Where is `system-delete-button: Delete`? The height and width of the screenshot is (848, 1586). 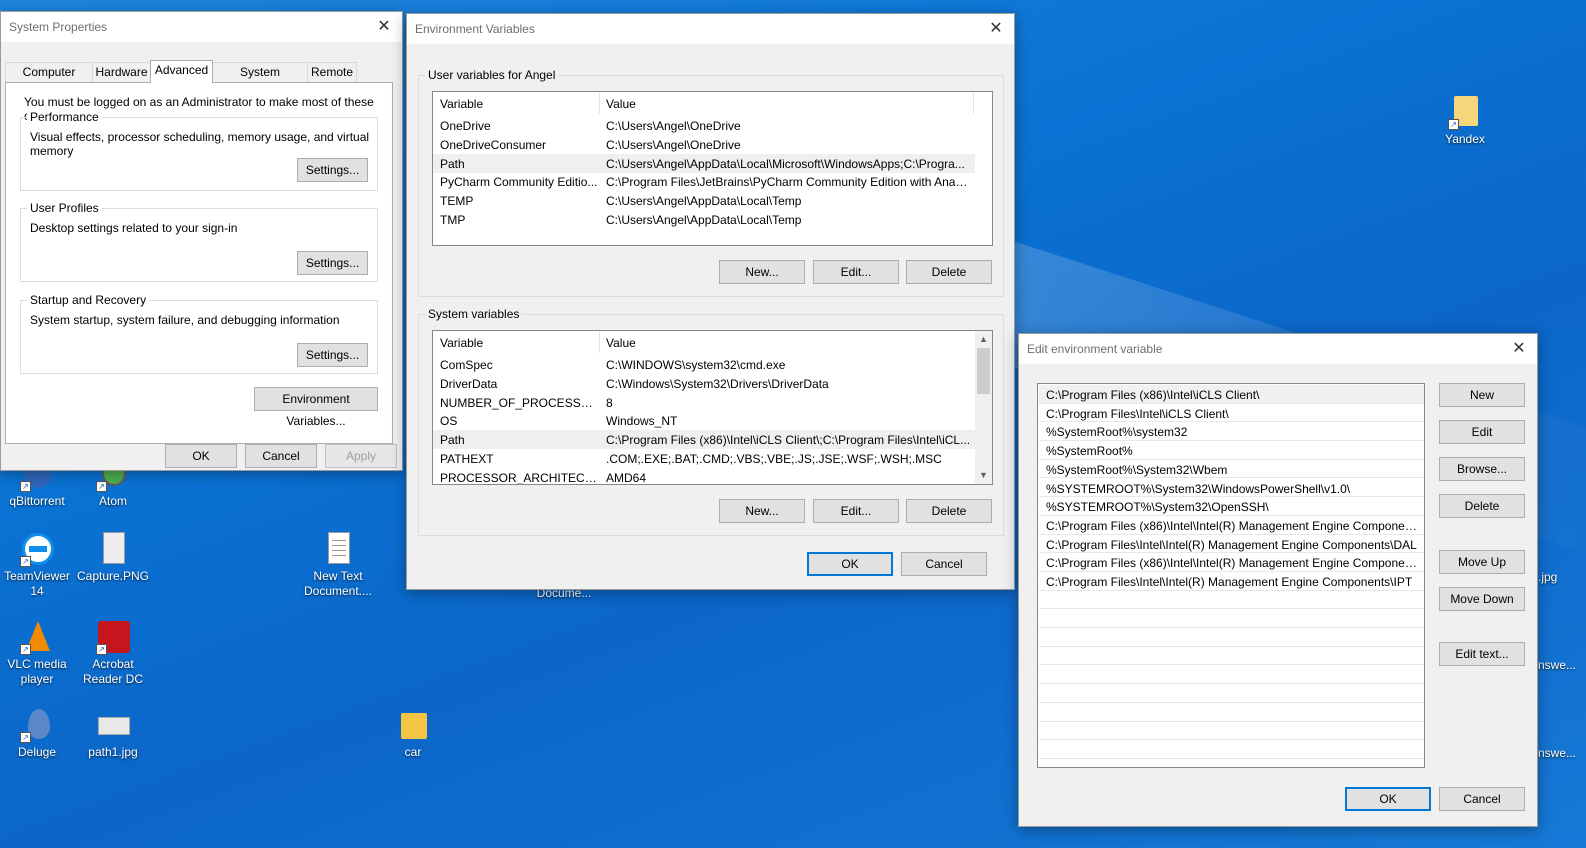 system-delete-button: Delete is located at coordinates (949, 511).